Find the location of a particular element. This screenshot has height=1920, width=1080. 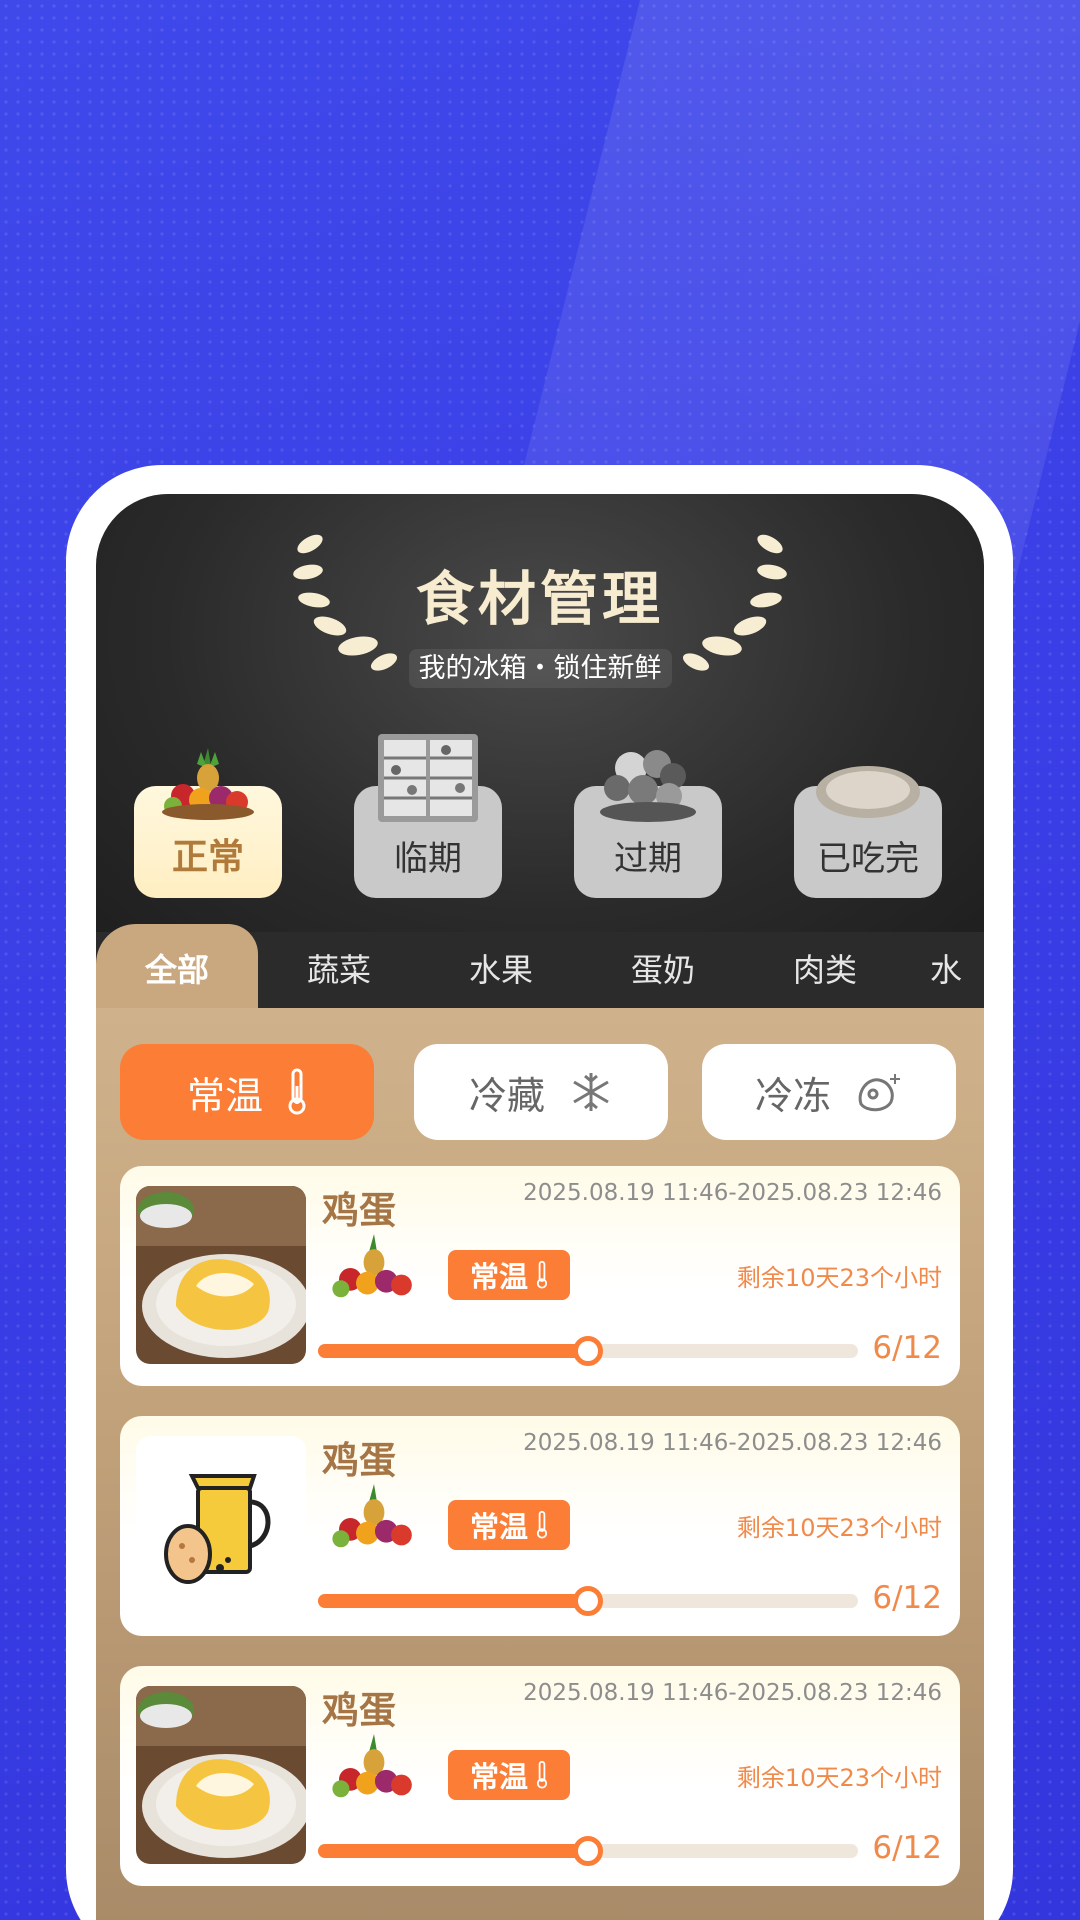

fridge-icon is located at coordinates (428, 778).